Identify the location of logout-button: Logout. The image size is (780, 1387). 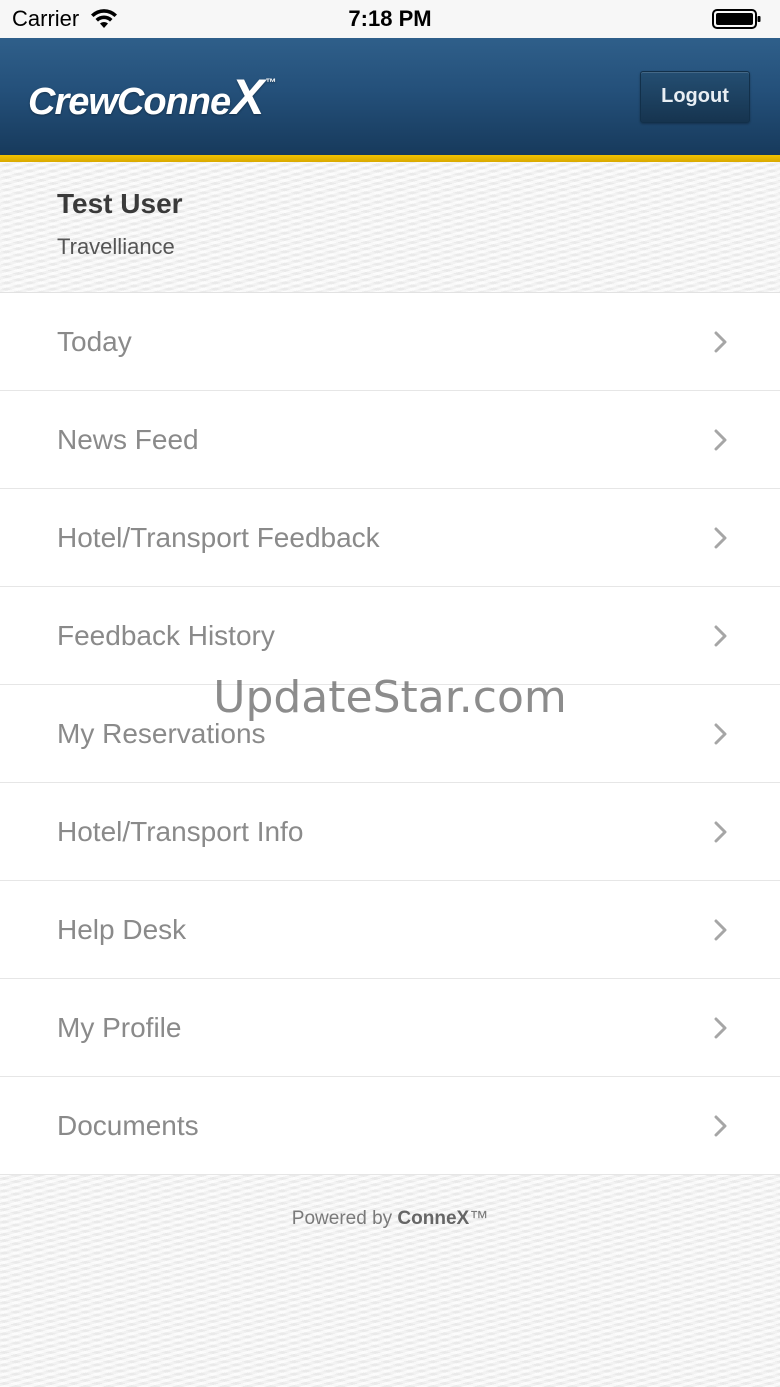
(695, 96).